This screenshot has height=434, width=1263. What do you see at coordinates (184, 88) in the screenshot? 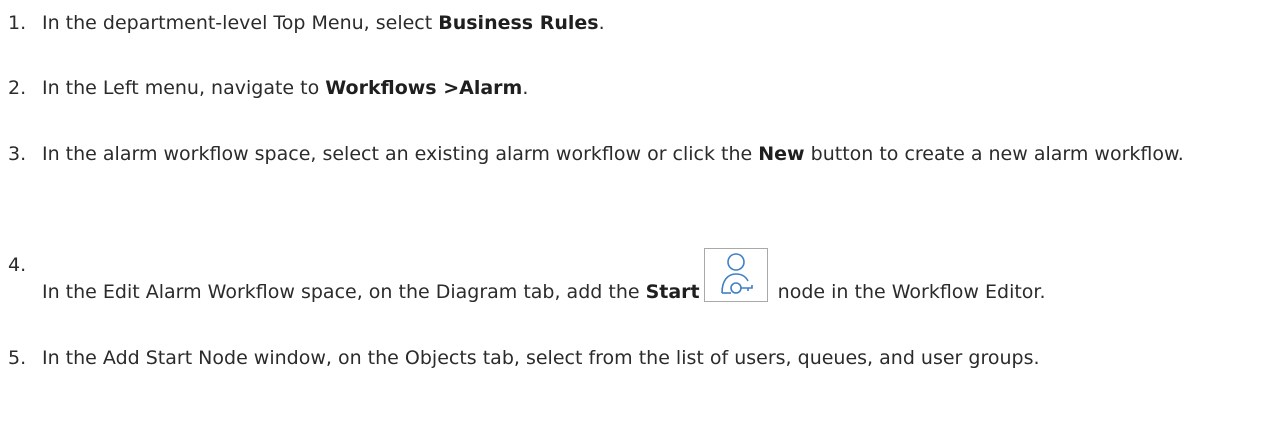
I see `step-text-pre: In the Left menu, navigate to` at bounding box center [184, 88].